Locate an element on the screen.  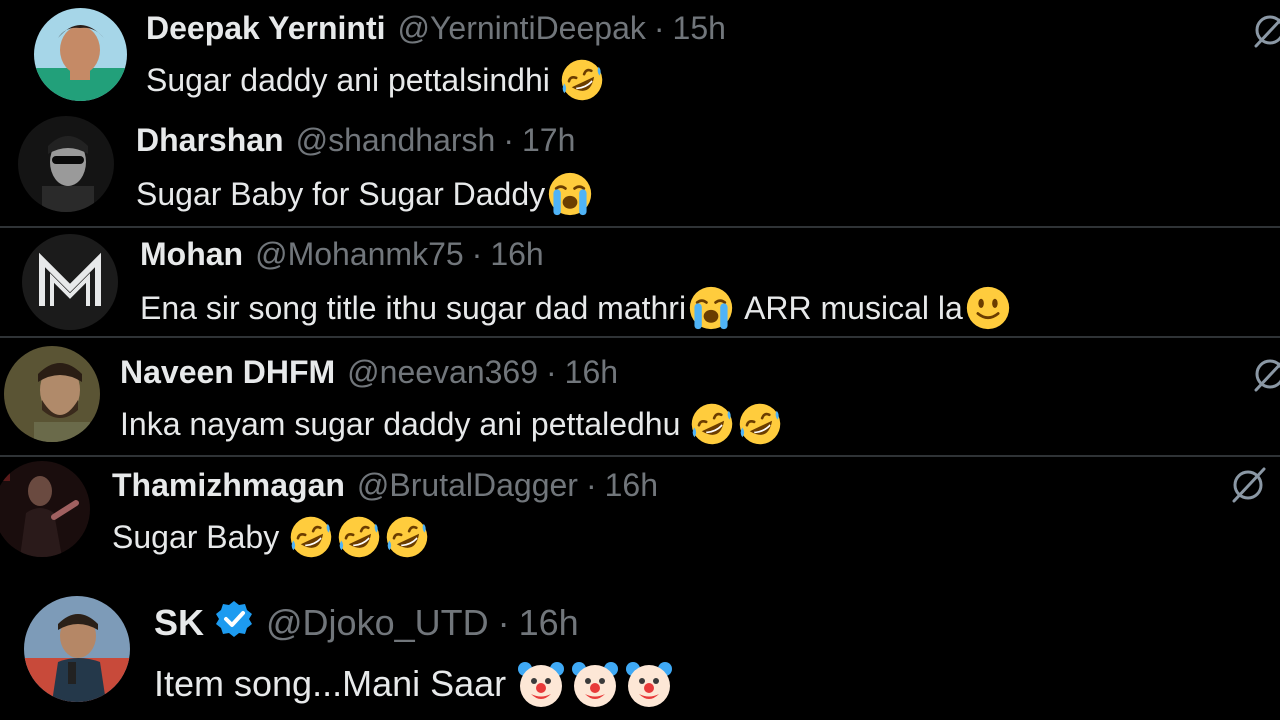
reply-text: Sugar Baby is located at coordinates (270, 537).